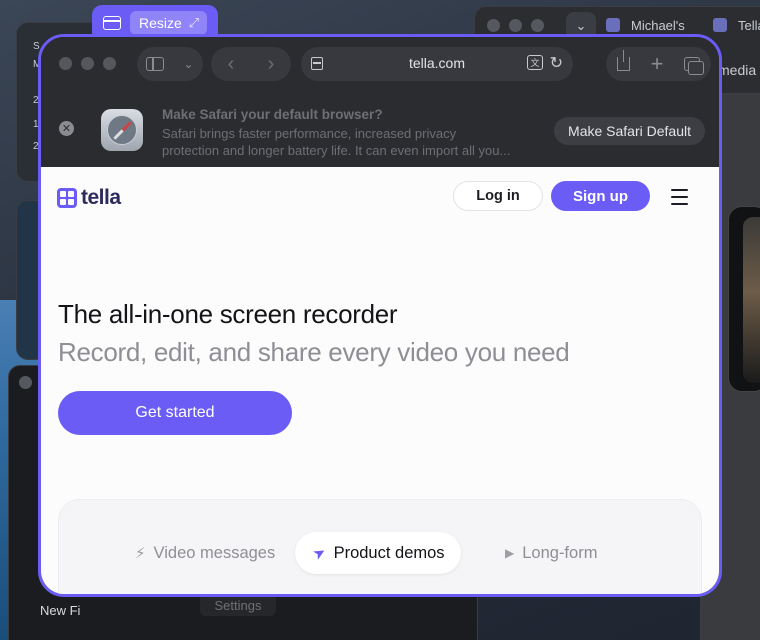 The image size is (760, 640). Describe the element at coordinates (66, 128) in the screenshot. I see `dismiss-banner-close-icon: ✕` at that location.